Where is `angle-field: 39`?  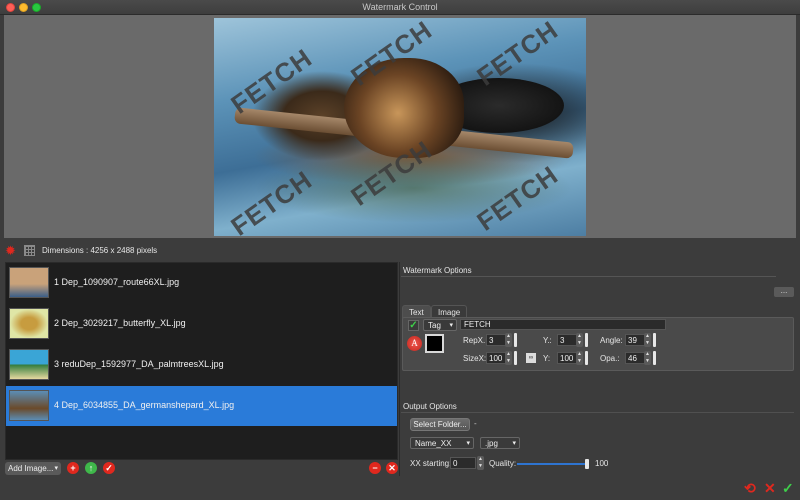 angle-field: 39 is located at coordinates (635, 340).